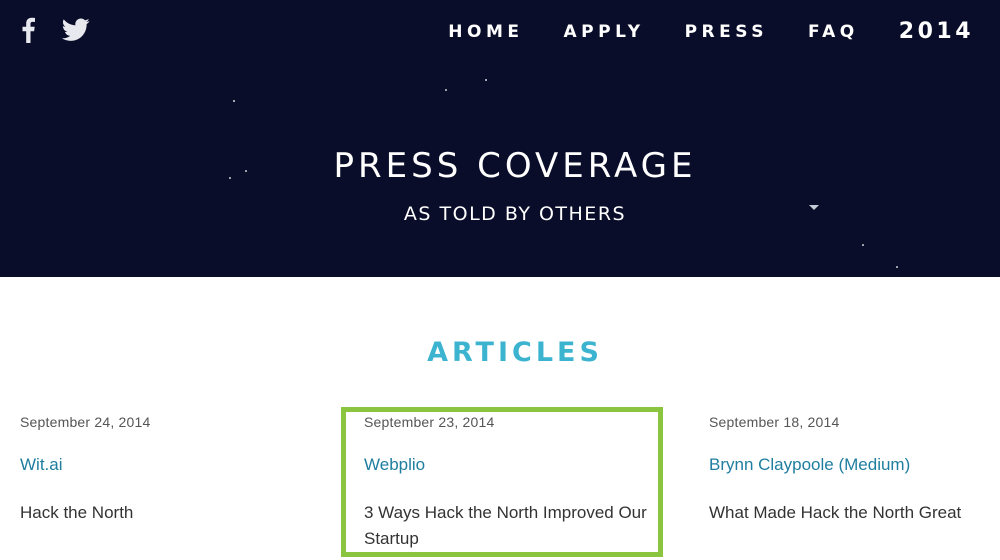 Image resolution: width=1000 pixels, height=560 pixels. Describe the element at coordinates (170, 465) in the screenshot. I see `article-source-link: Wit.ai` at that location.